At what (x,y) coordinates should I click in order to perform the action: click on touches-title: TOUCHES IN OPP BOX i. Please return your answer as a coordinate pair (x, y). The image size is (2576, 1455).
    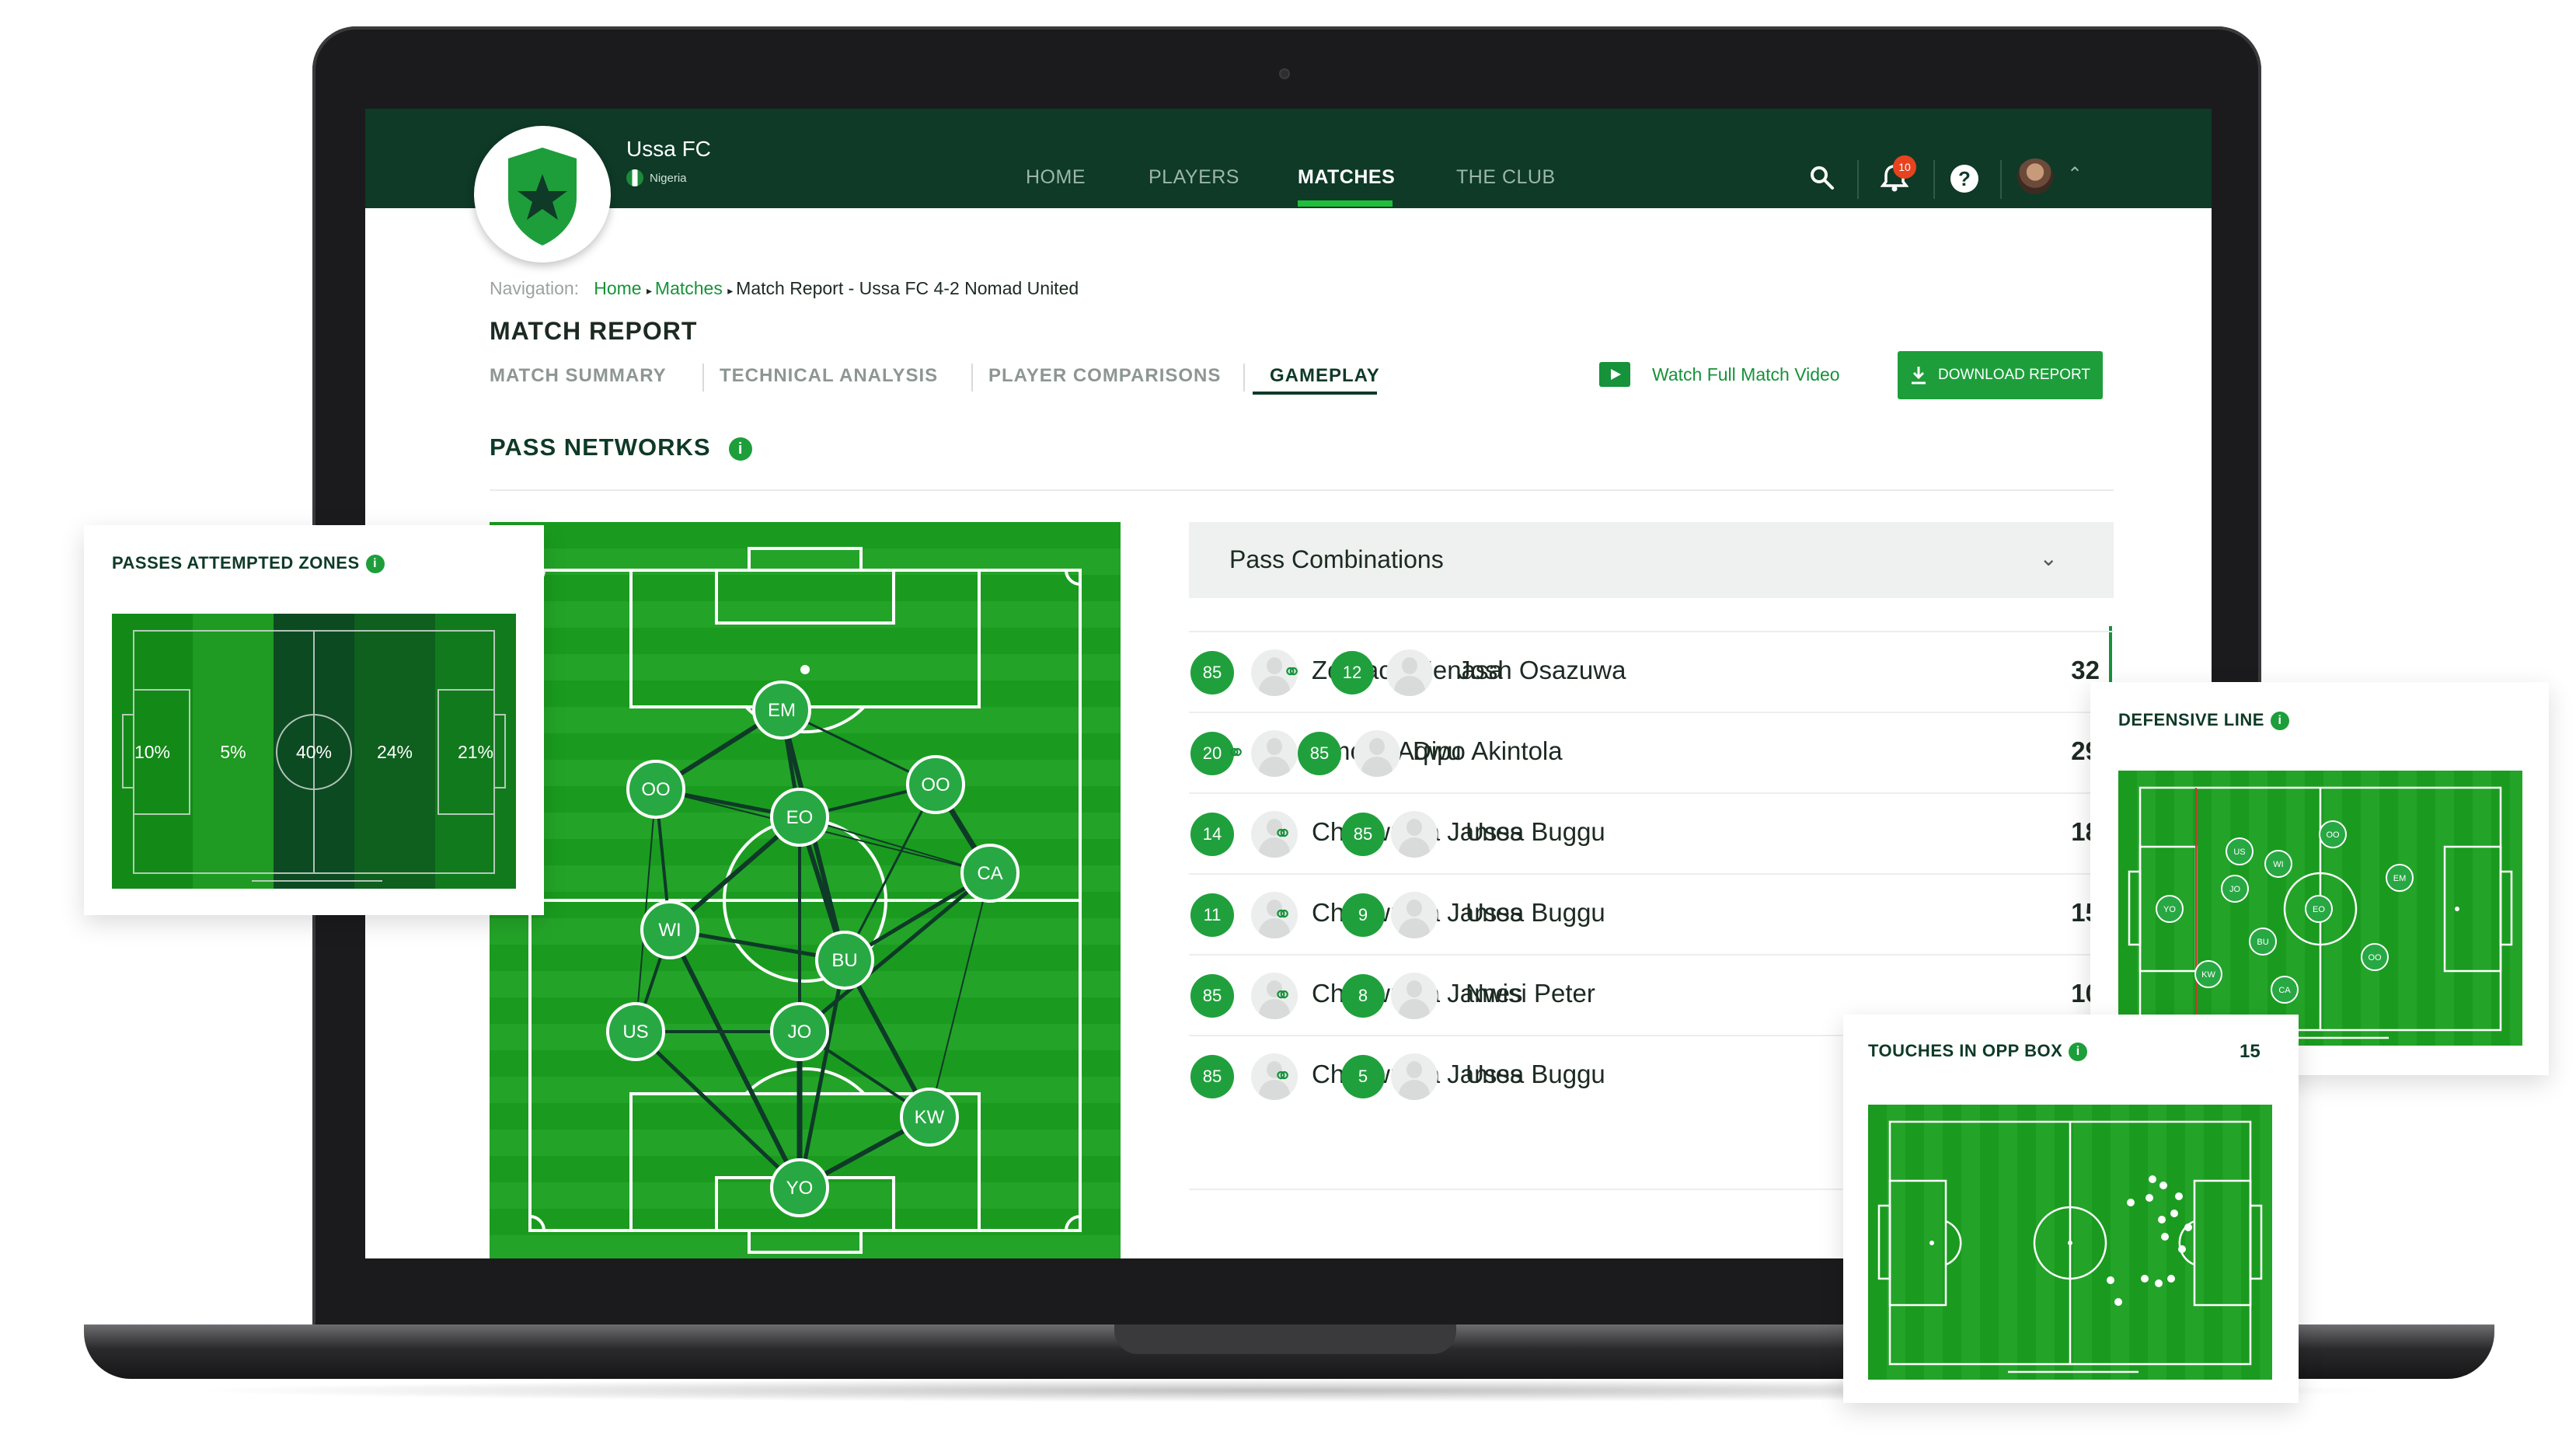
    Looking at the image, I should click on (1978, 1051).